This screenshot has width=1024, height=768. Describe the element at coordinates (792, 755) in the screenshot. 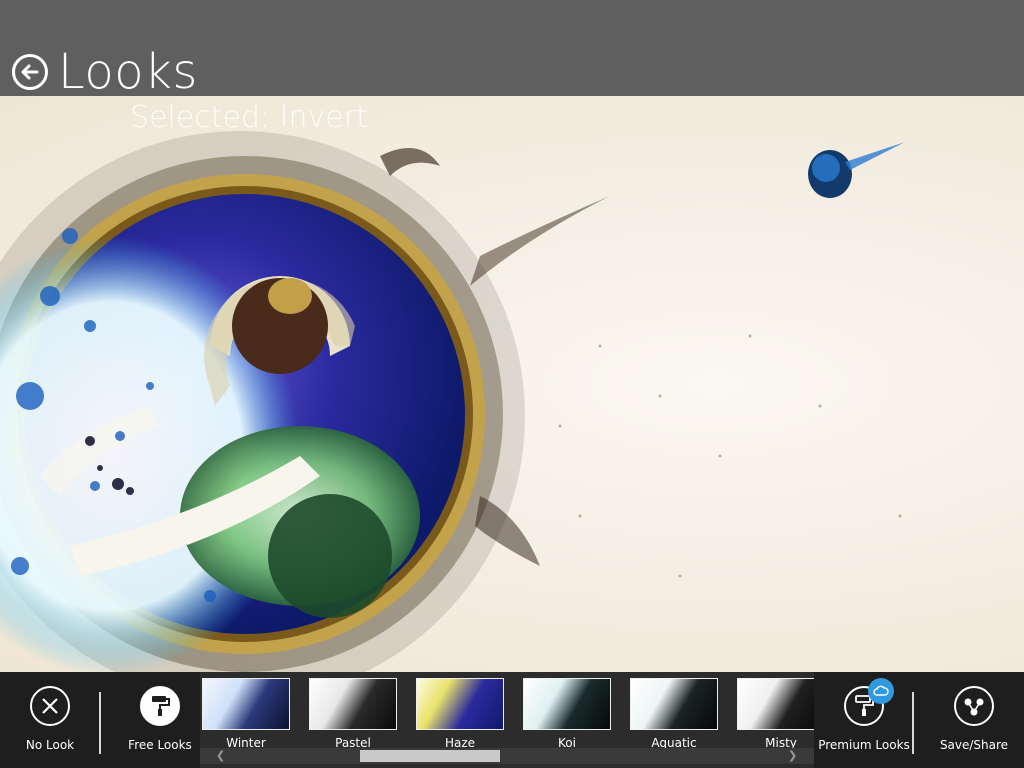

I see `scroll-right-icon: ❯` at that location.